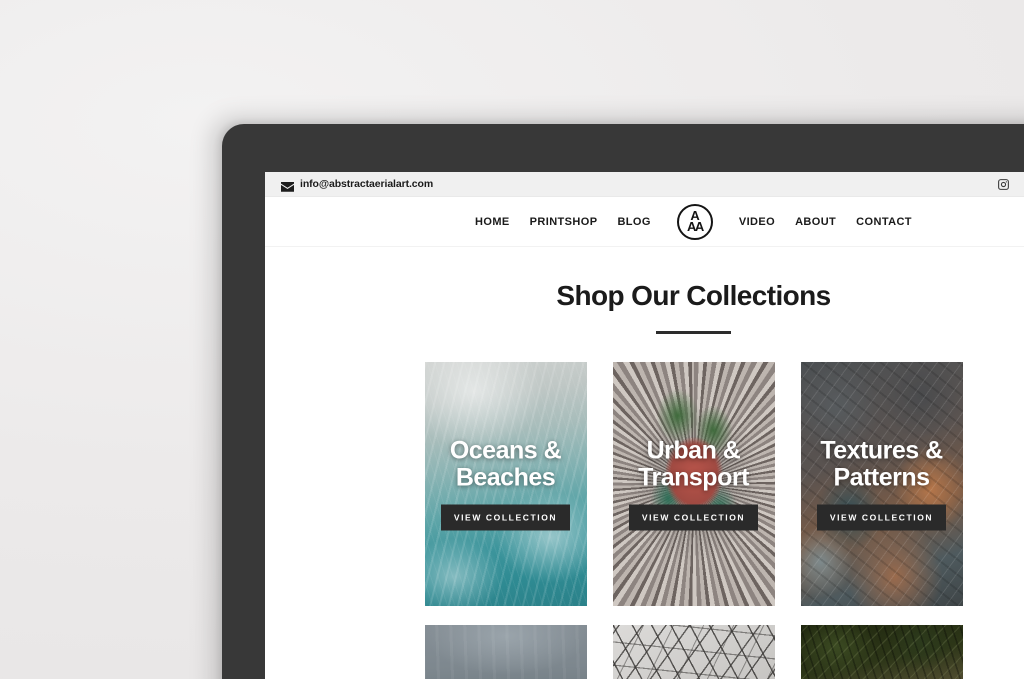 Image resolution: width=1024 pixels, height=679 pixels. I want to click on nav-item-home: HOME, so click(492, 222).